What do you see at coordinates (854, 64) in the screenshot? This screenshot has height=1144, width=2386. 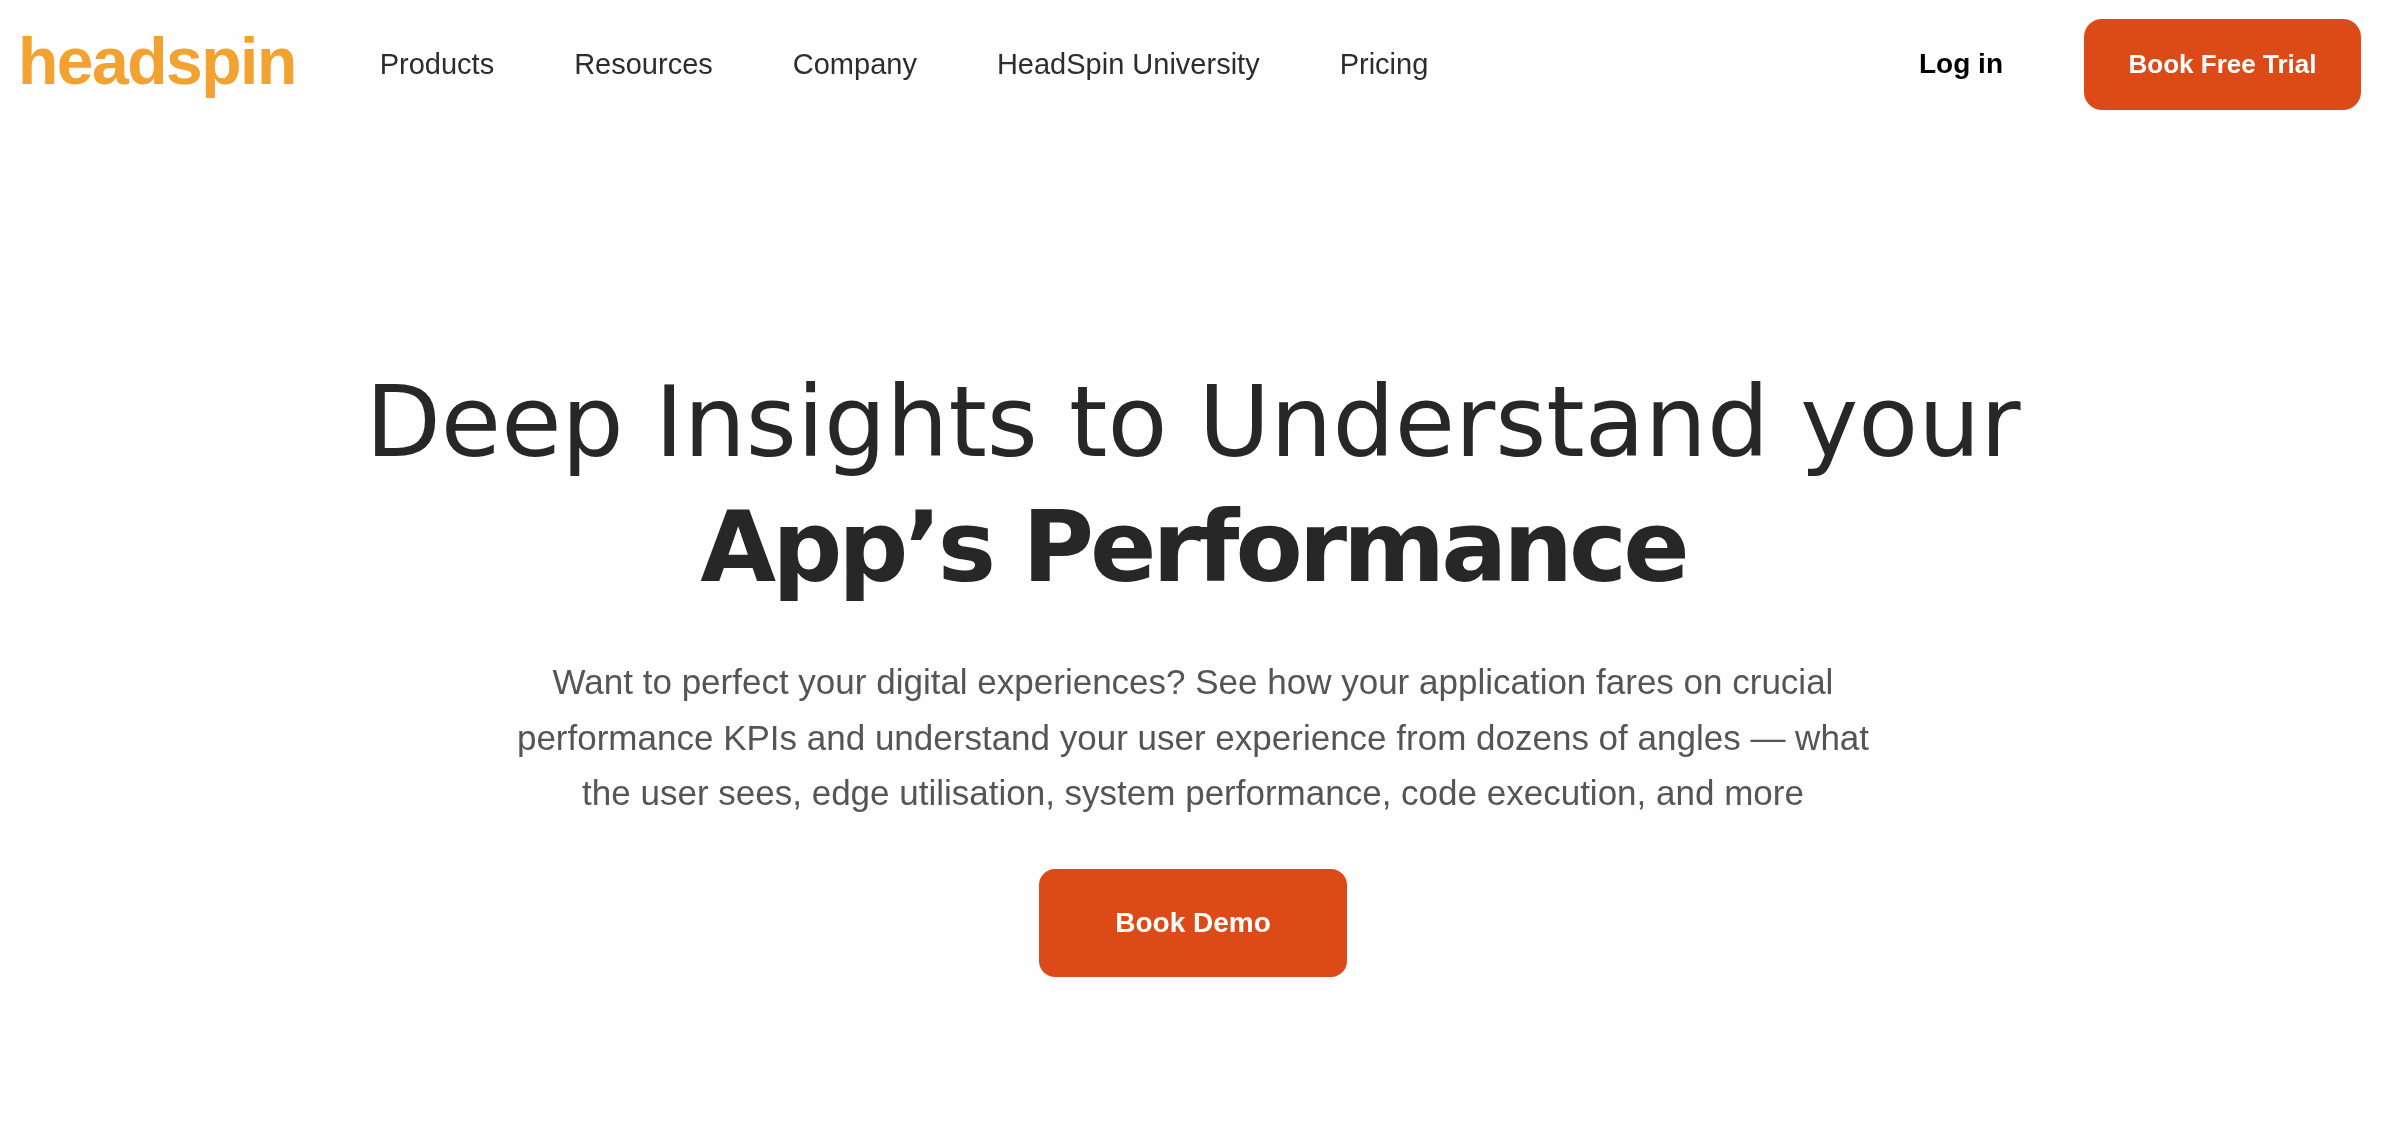 I see `nav-link: Company` at bounding box center [854, 64].